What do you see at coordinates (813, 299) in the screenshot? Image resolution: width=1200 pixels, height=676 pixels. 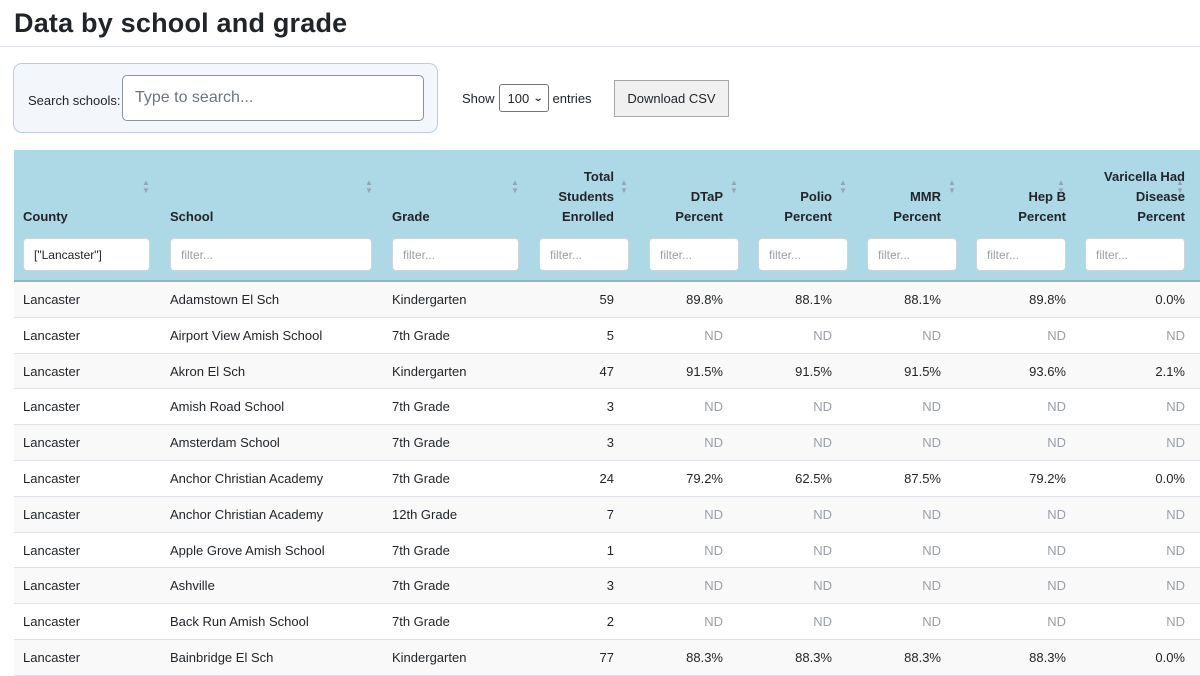 I see `cell-polio: 88.1%` at bounding box center [813, 299].